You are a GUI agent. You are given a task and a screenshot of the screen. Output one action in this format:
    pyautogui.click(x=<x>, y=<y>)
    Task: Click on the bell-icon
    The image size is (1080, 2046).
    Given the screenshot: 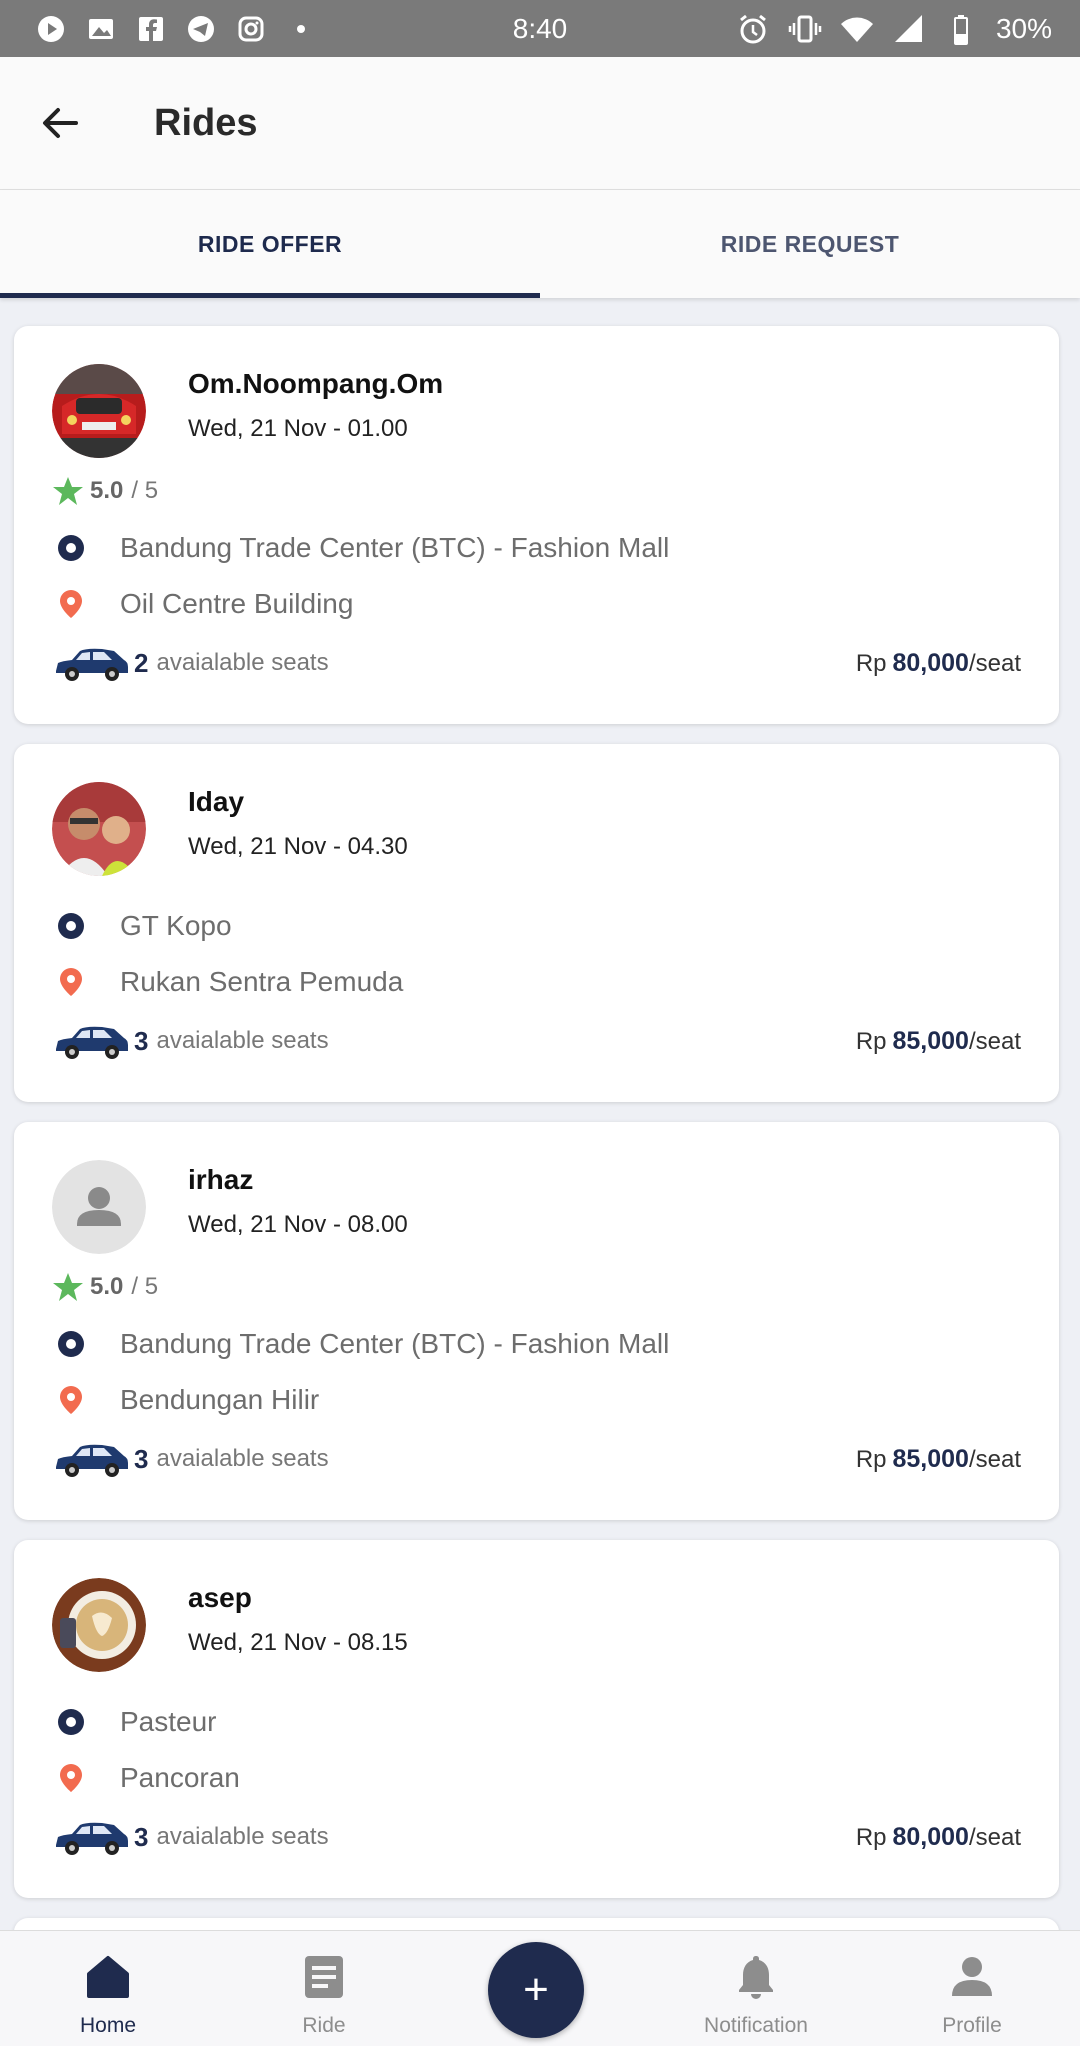 What is the action you would take?
    pyautogui.click(x=756, y=1977)
    